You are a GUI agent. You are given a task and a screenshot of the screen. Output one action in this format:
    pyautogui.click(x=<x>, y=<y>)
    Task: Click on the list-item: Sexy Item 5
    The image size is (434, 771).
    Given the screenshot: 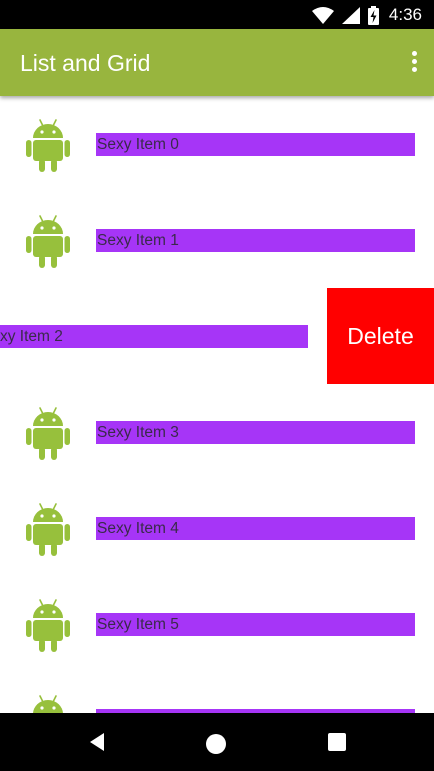 What is the action you would take?
    pyautogui.click(x=217, y=624)
    